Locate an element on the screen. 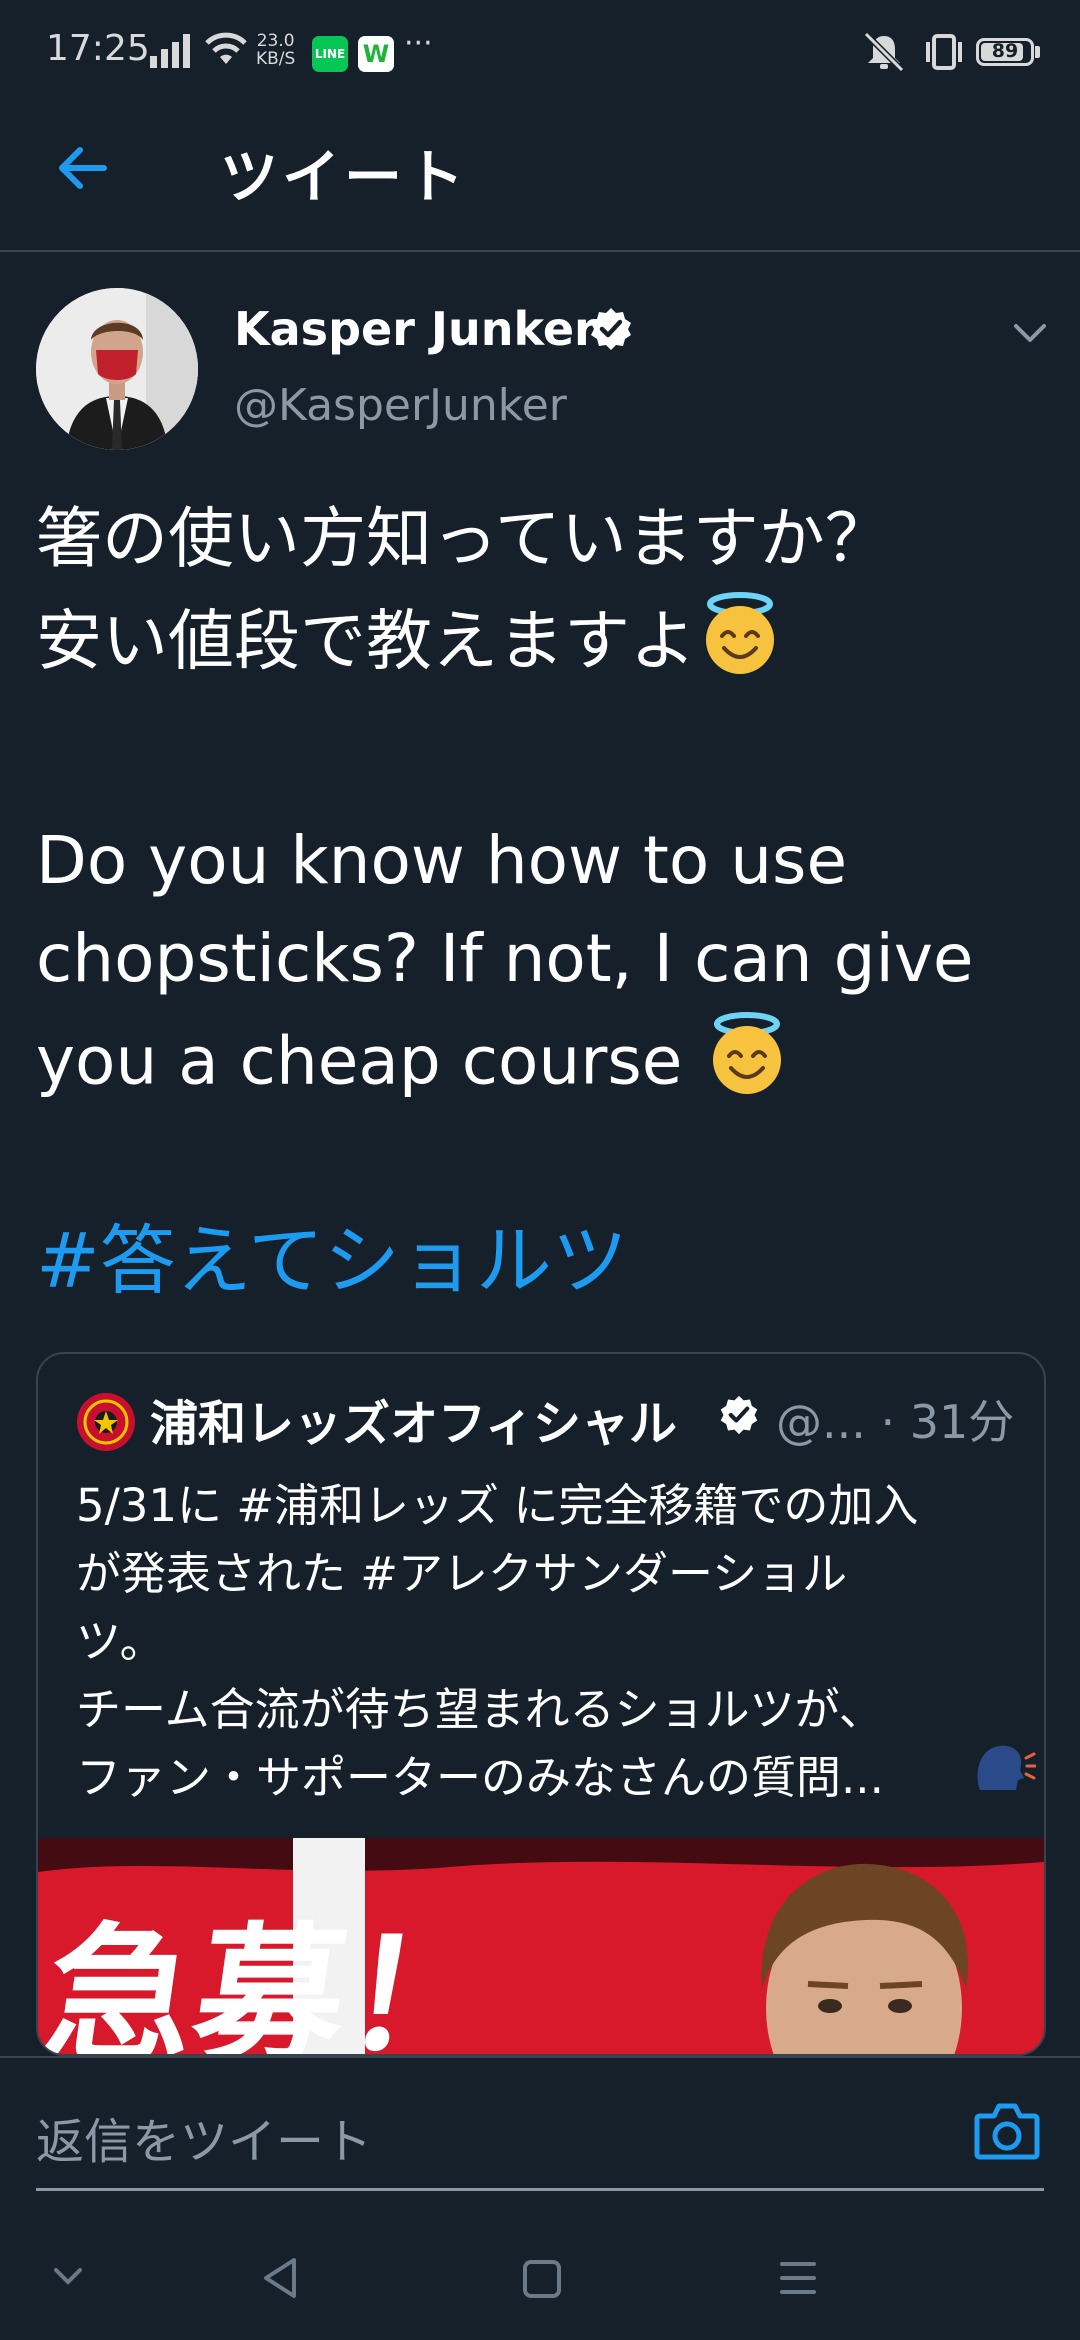  avatar is located at coordinates (117, 369).